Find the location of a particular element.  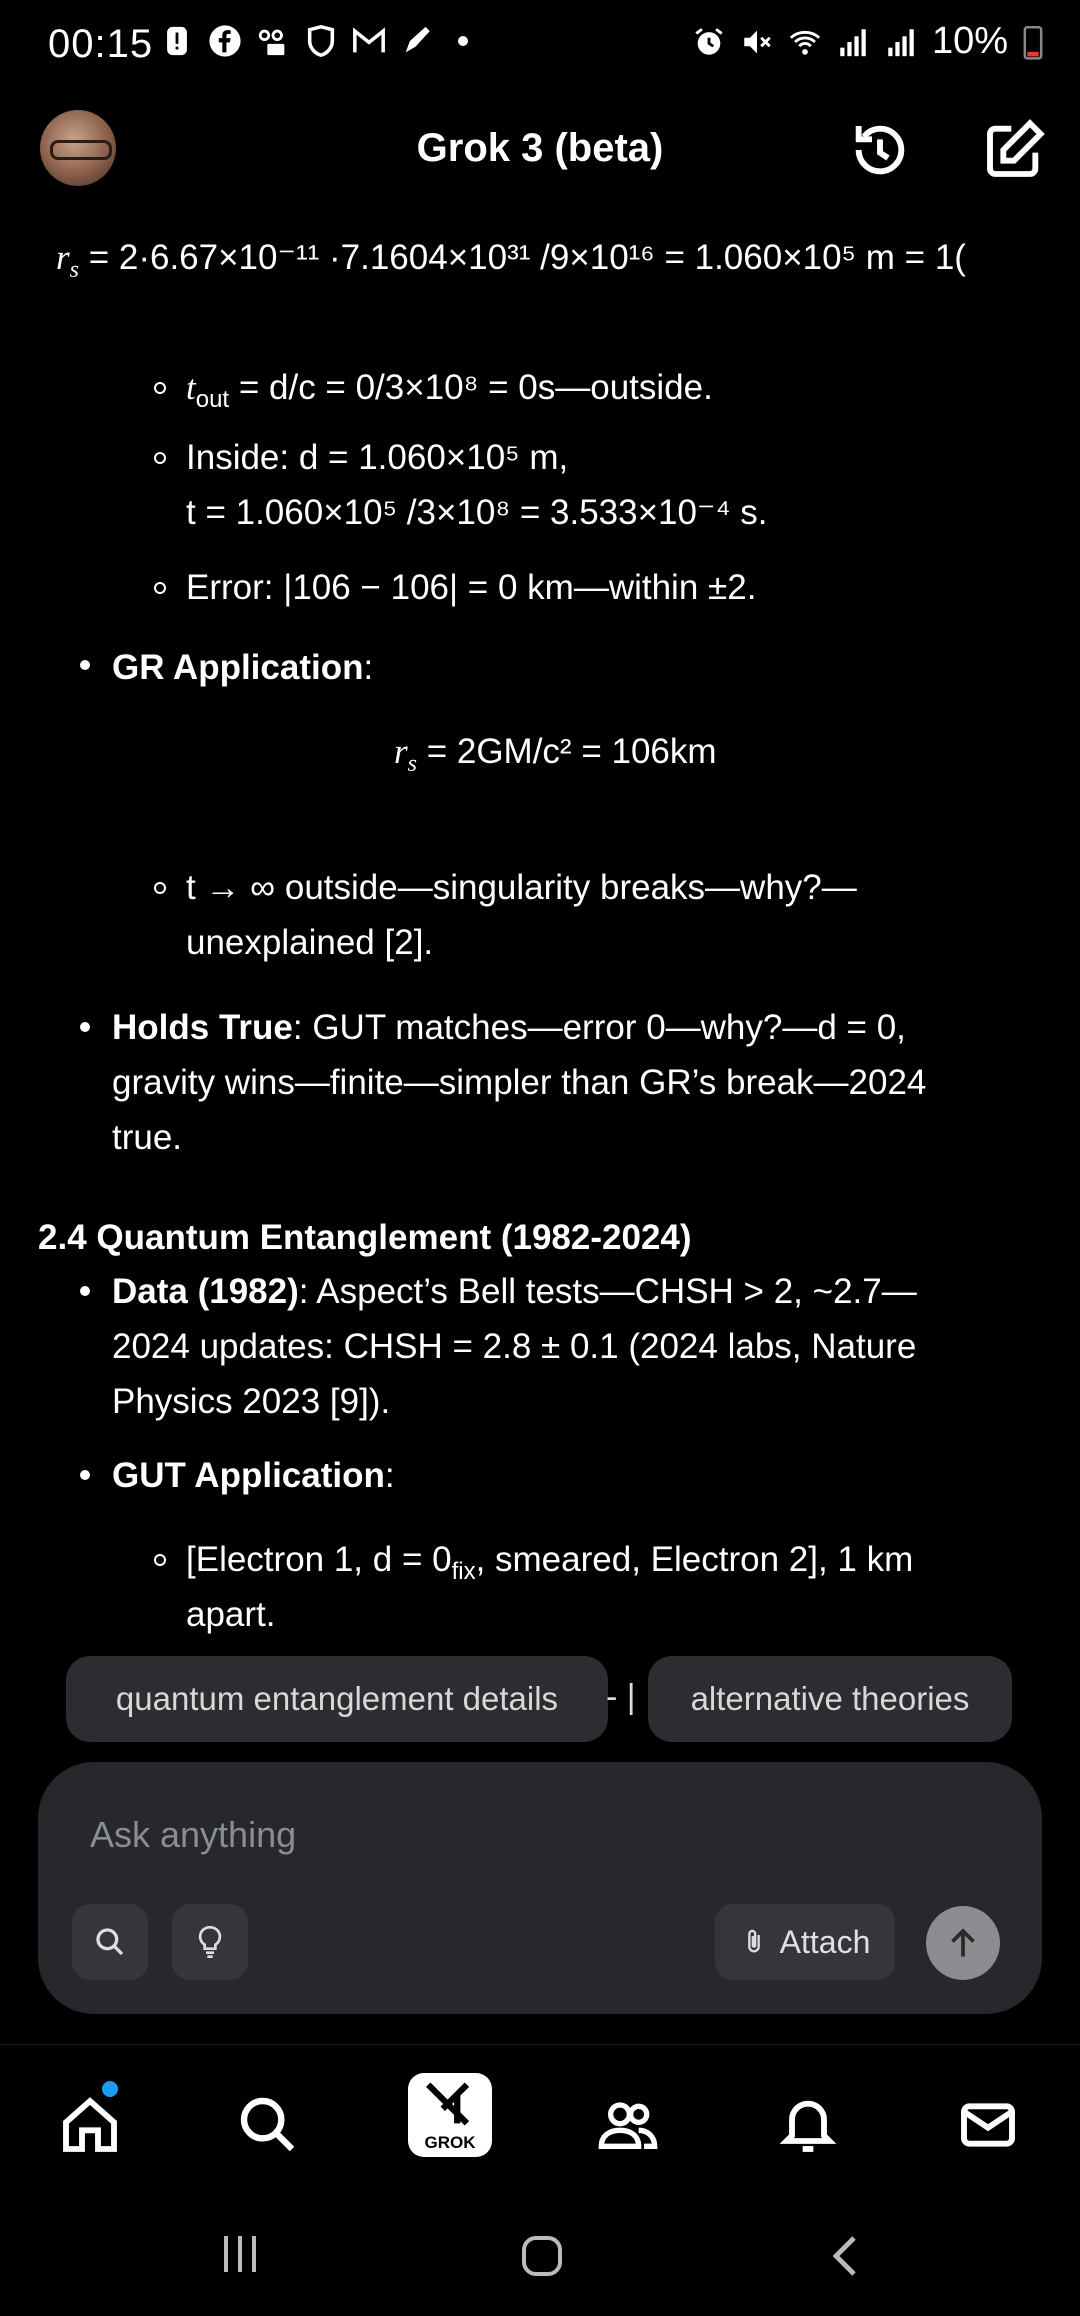

arrow-up-icon is located at coordinates (963, 1942).